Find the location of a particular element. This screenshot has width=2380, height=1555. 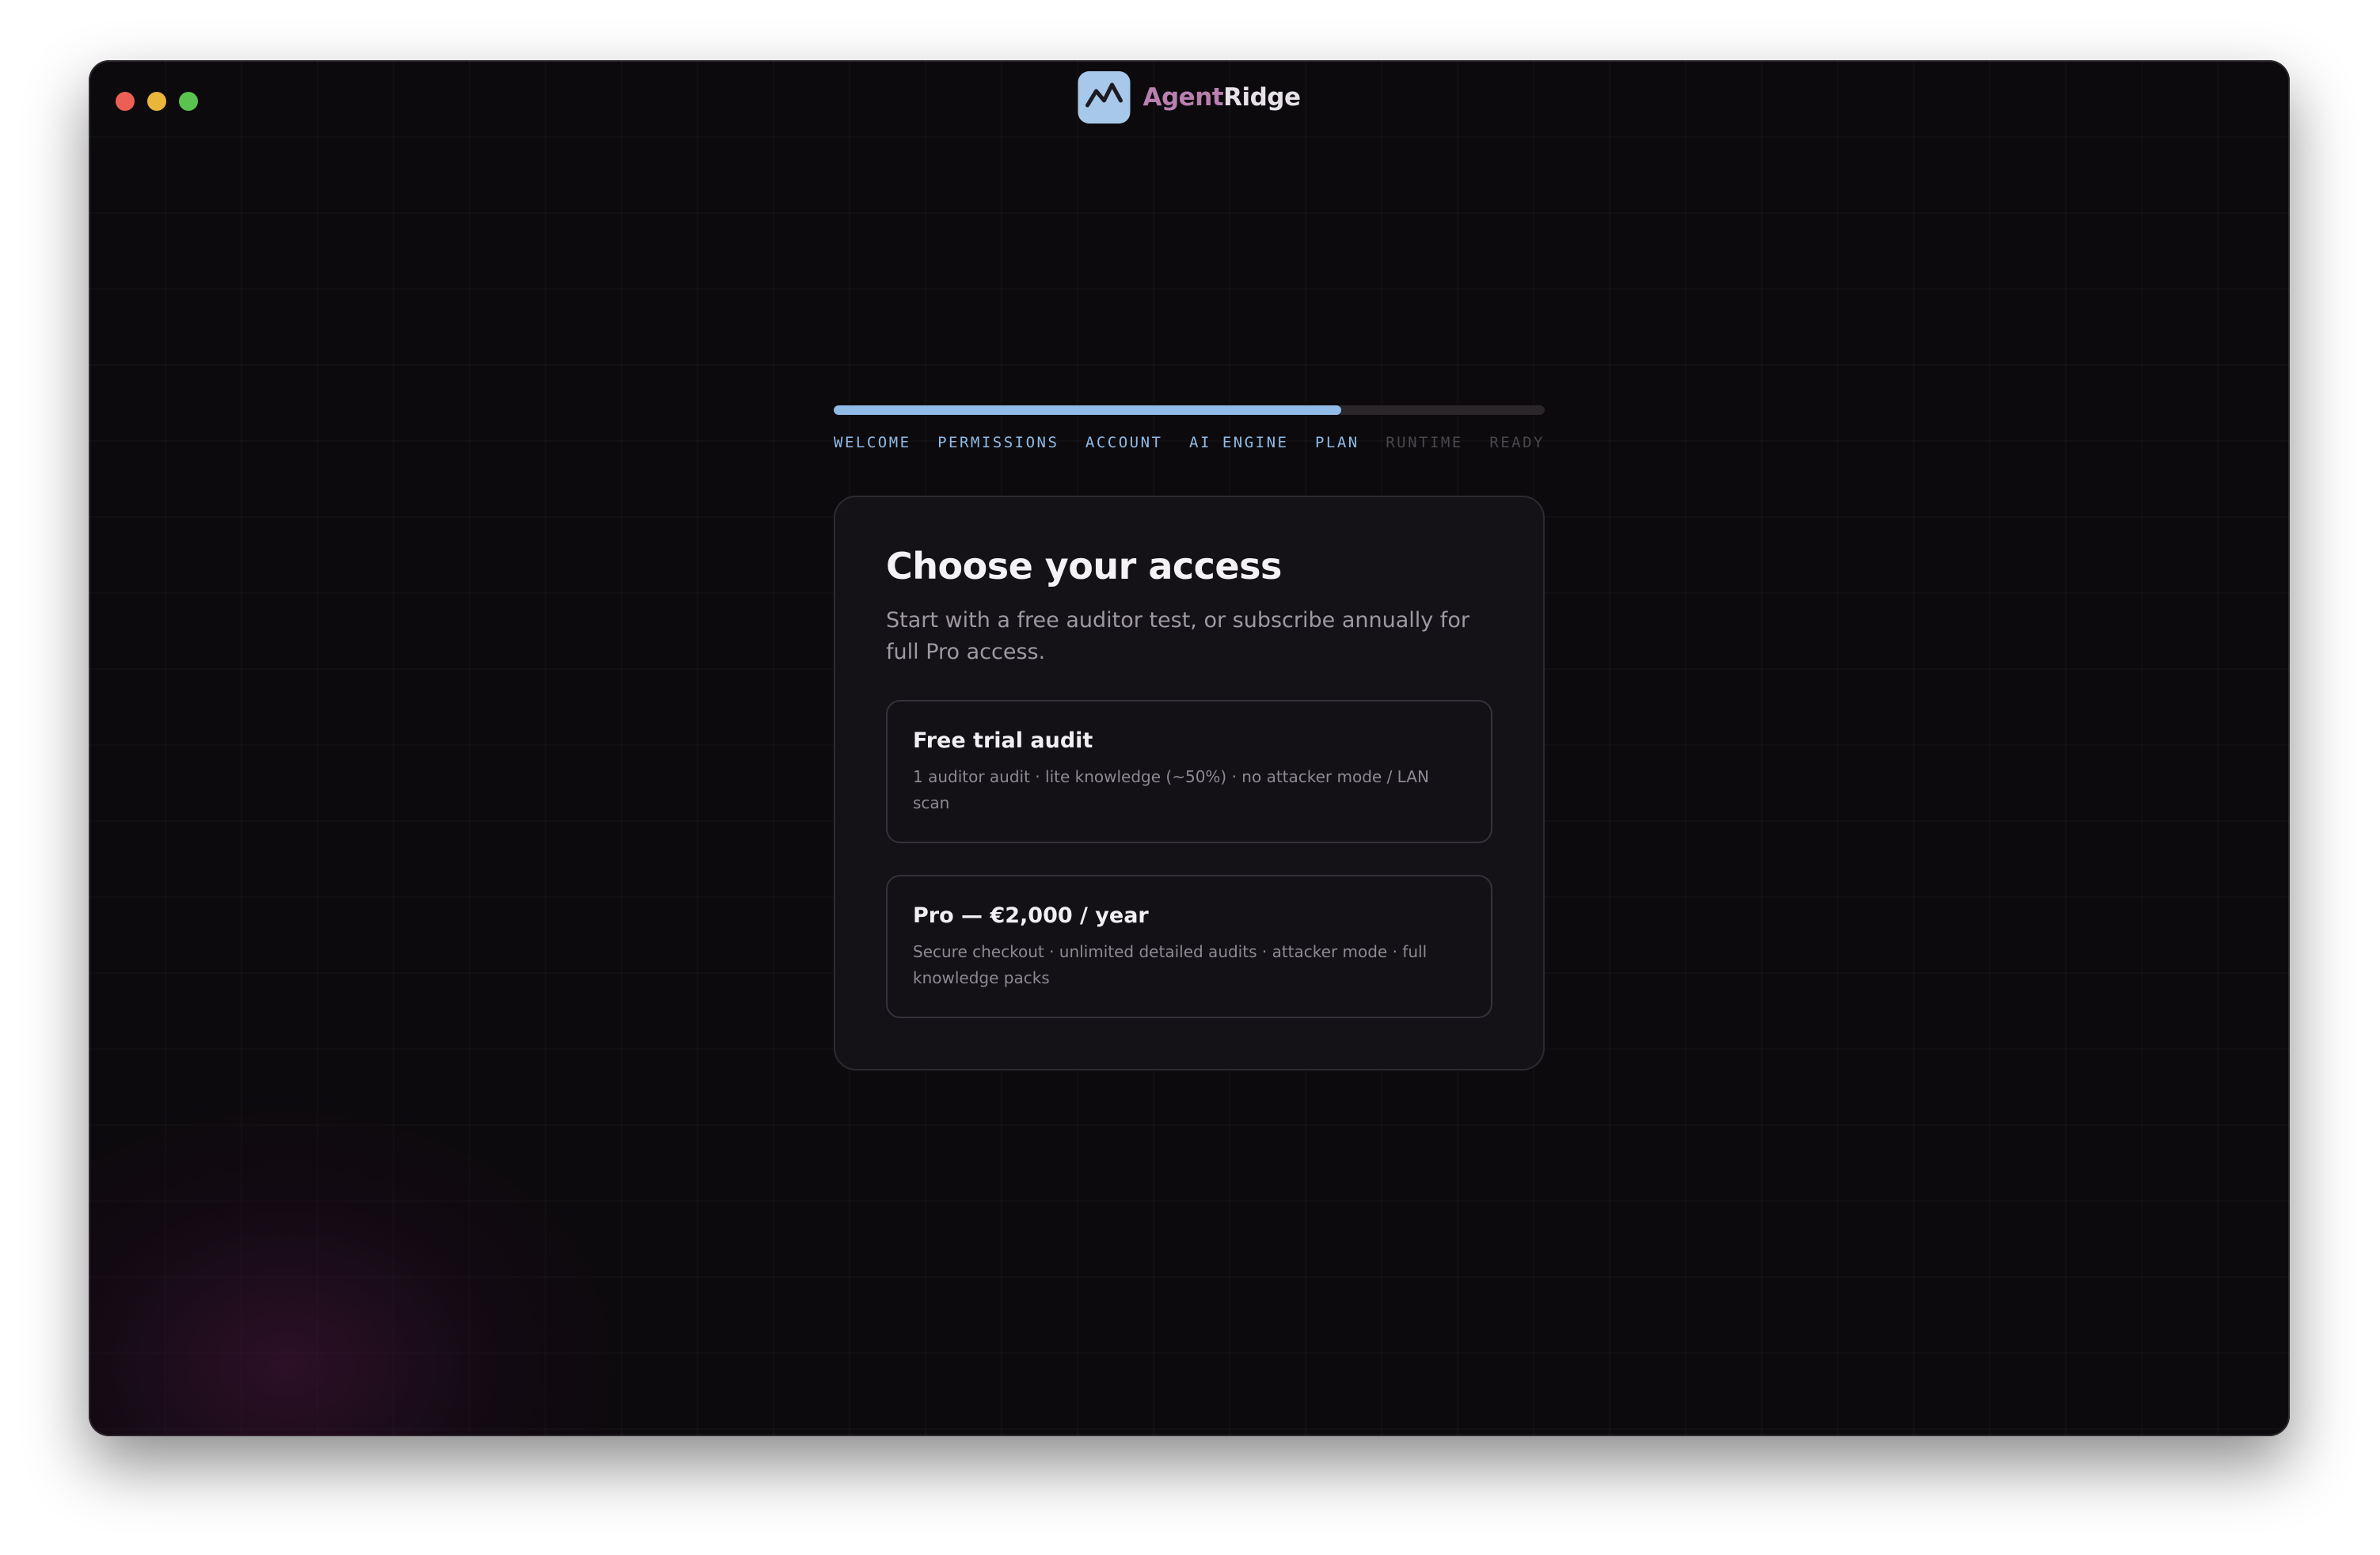

option-title: Pro — €2,000 / year is located at coordinates (1031, 916).